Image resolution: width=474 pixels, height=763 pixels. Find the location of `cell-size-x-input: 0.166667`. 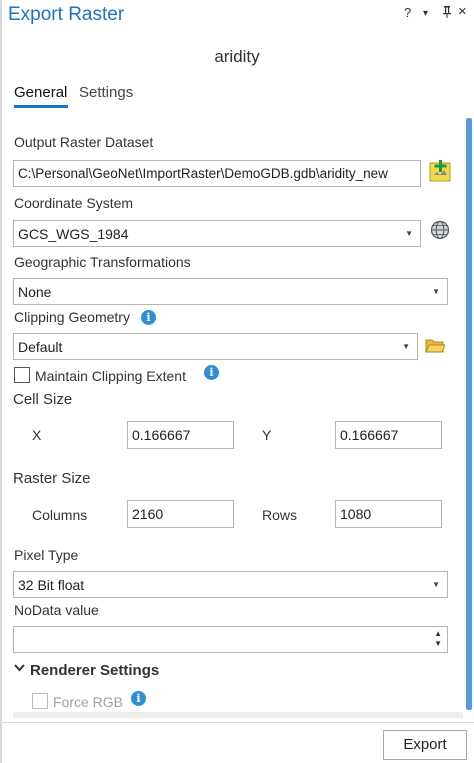

cell-size-x-input: 0.166667 is located at coordinates (180, 435).